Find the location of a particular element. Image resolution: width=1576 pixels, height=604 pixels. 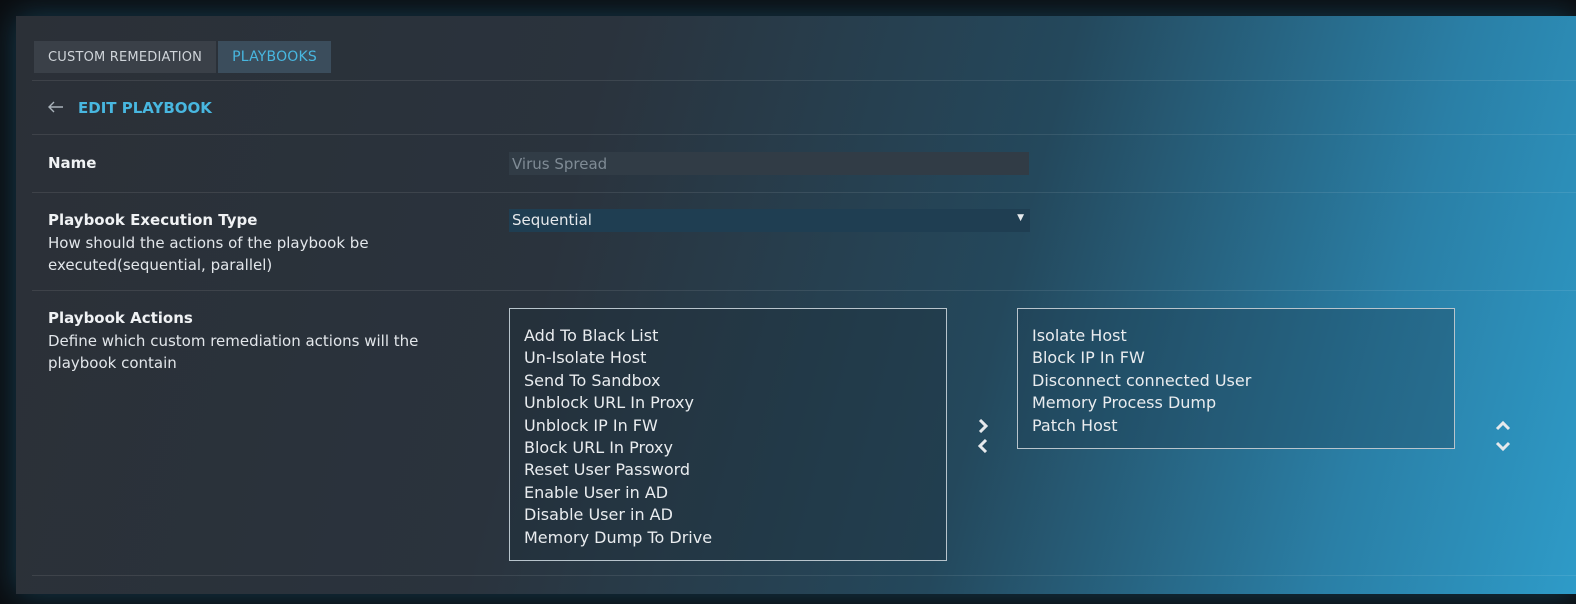

execution-type-value: Sequential is located at coordinates (552, 220).